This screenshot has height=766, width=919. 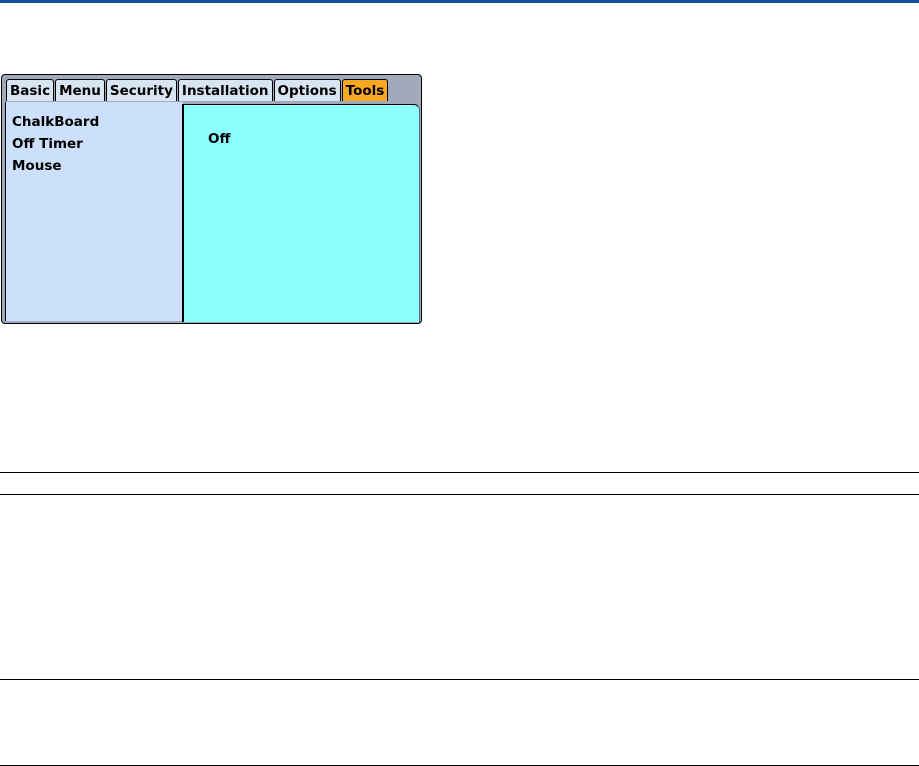 What do you see at coordinates (94, 211) in the screenshot?
I see `menu-list-pane: ChalkBoard Off Timer Mouse` at bounding box center [94, 211].